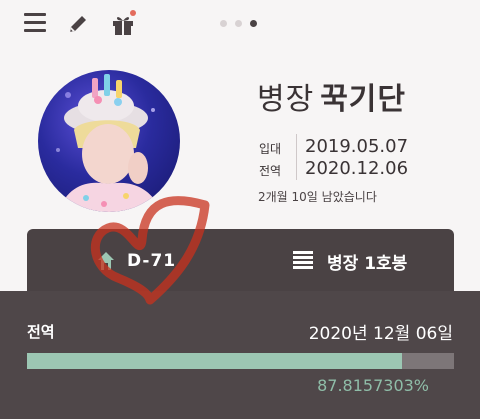 The width and height of the screenshot is (480, 419). What do you see at coordinates (151, 261) in the screenshot?
I see `dday-counter: D-71` at bounding box center [151, 261].